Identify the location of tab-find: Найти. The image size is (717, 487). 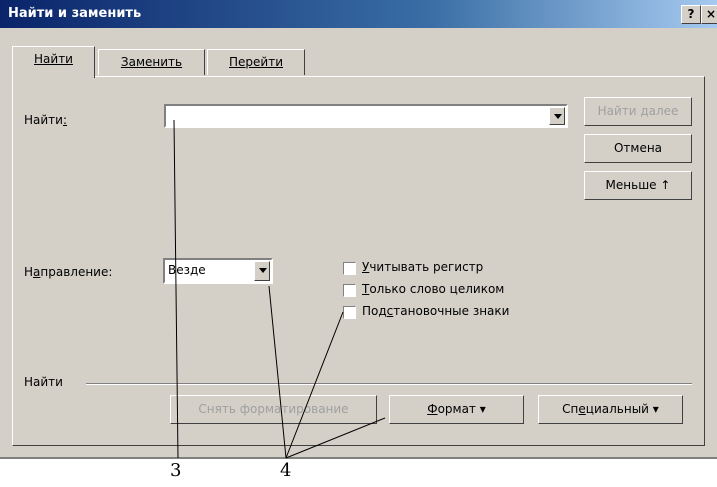
(53, 62).